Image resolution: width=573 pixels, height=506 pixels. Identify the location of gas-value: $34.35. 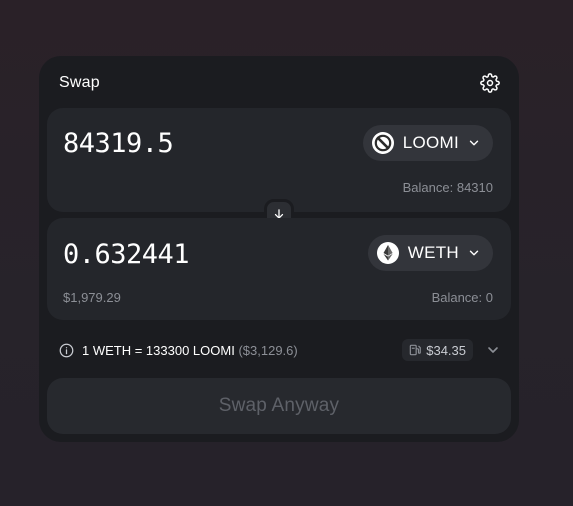
(446, 350).